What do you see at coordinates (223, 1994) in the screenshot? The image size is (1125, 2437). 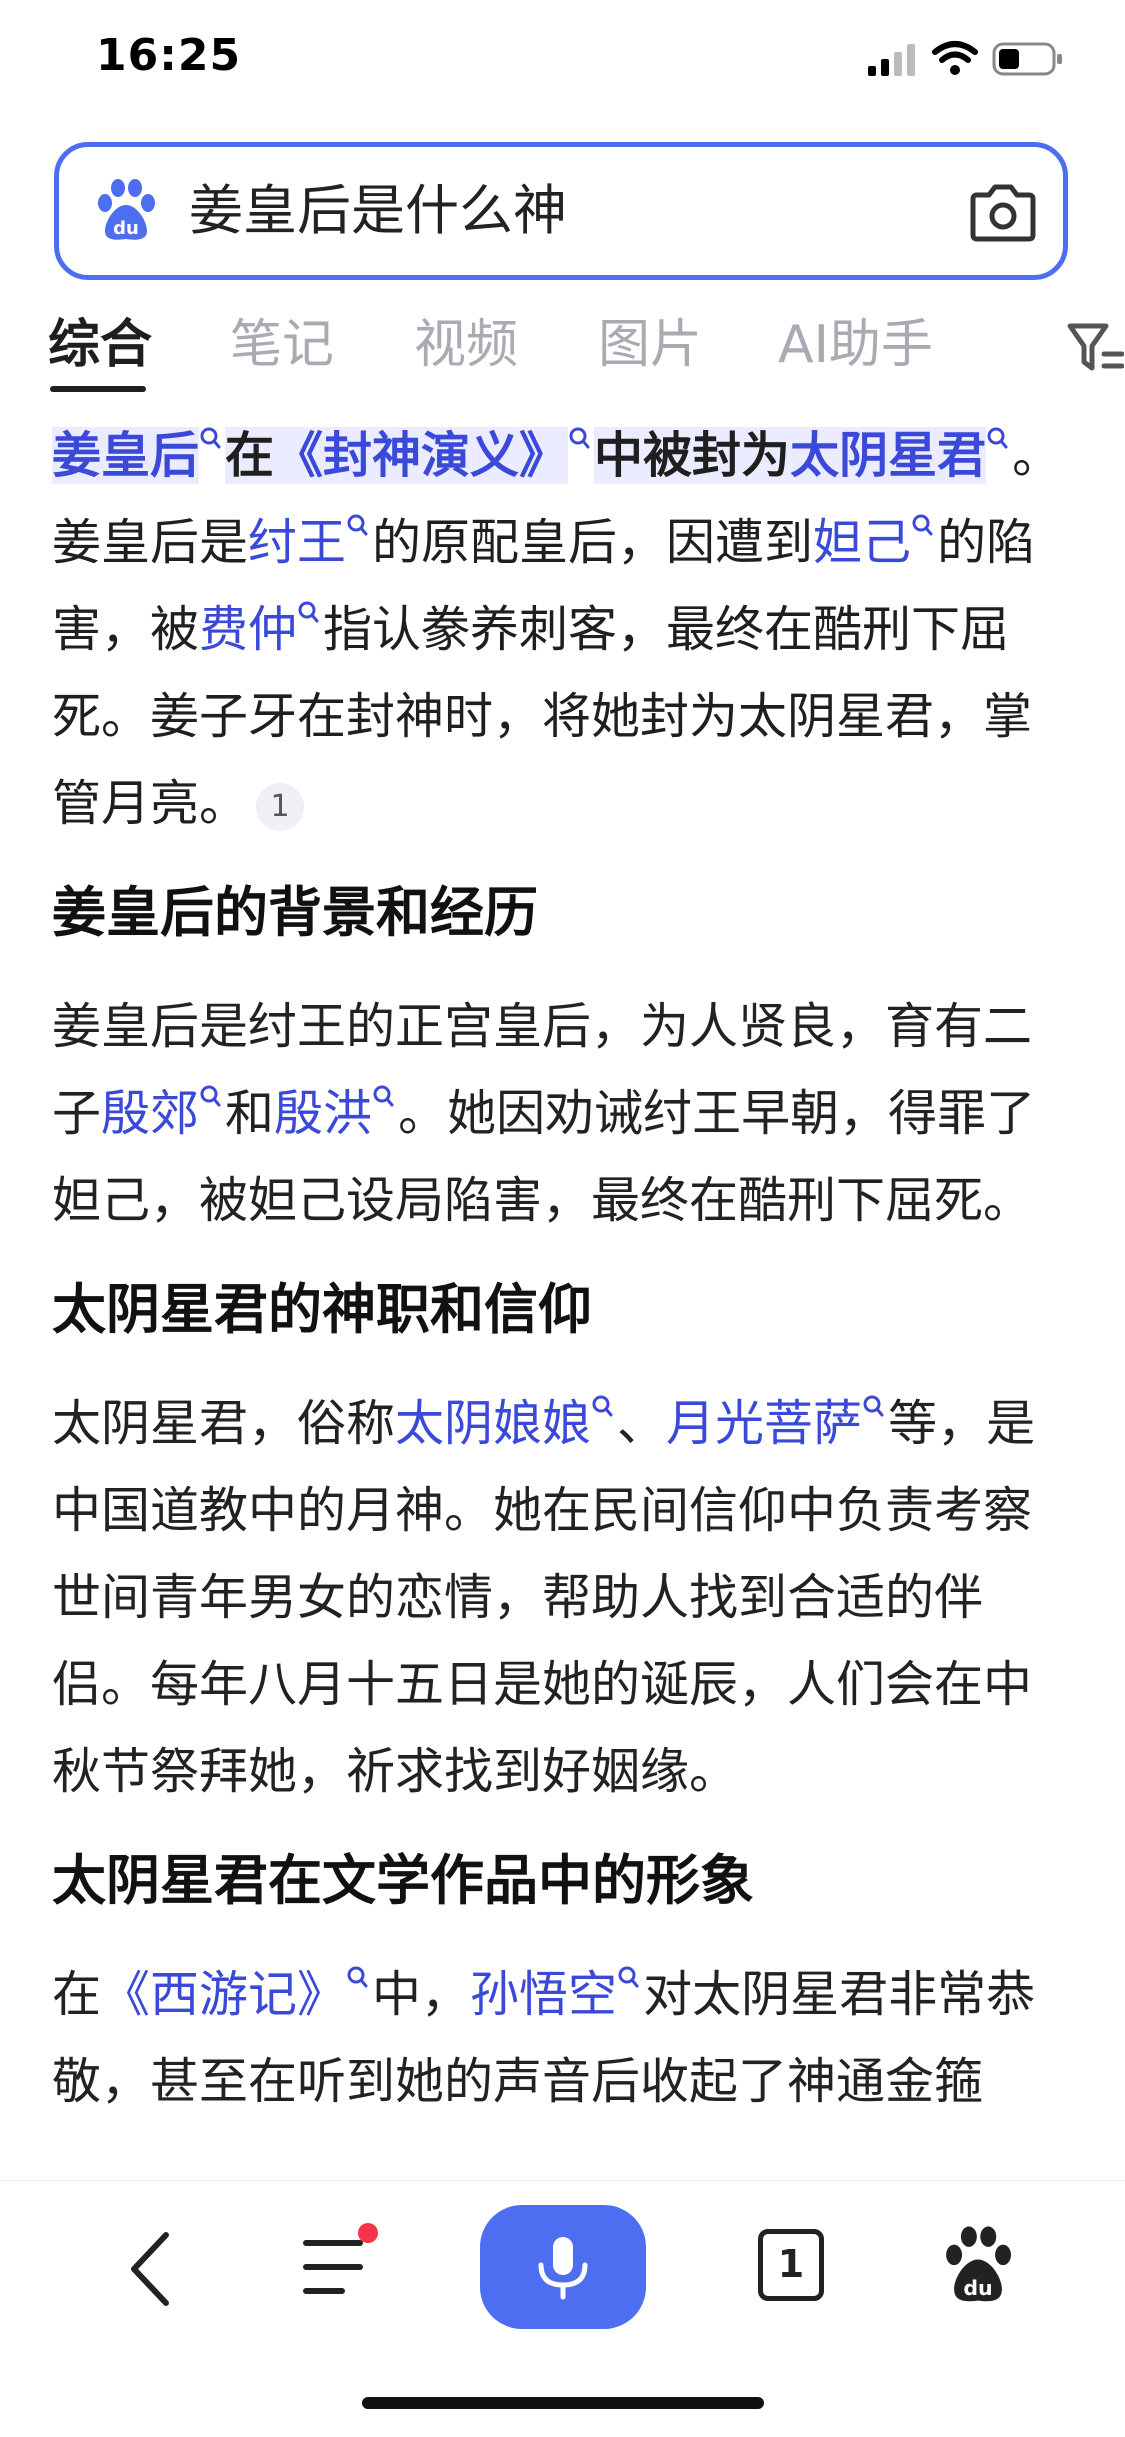 I see `link-xiyouji: 《西游记》` at bounding box center [223, 1994].